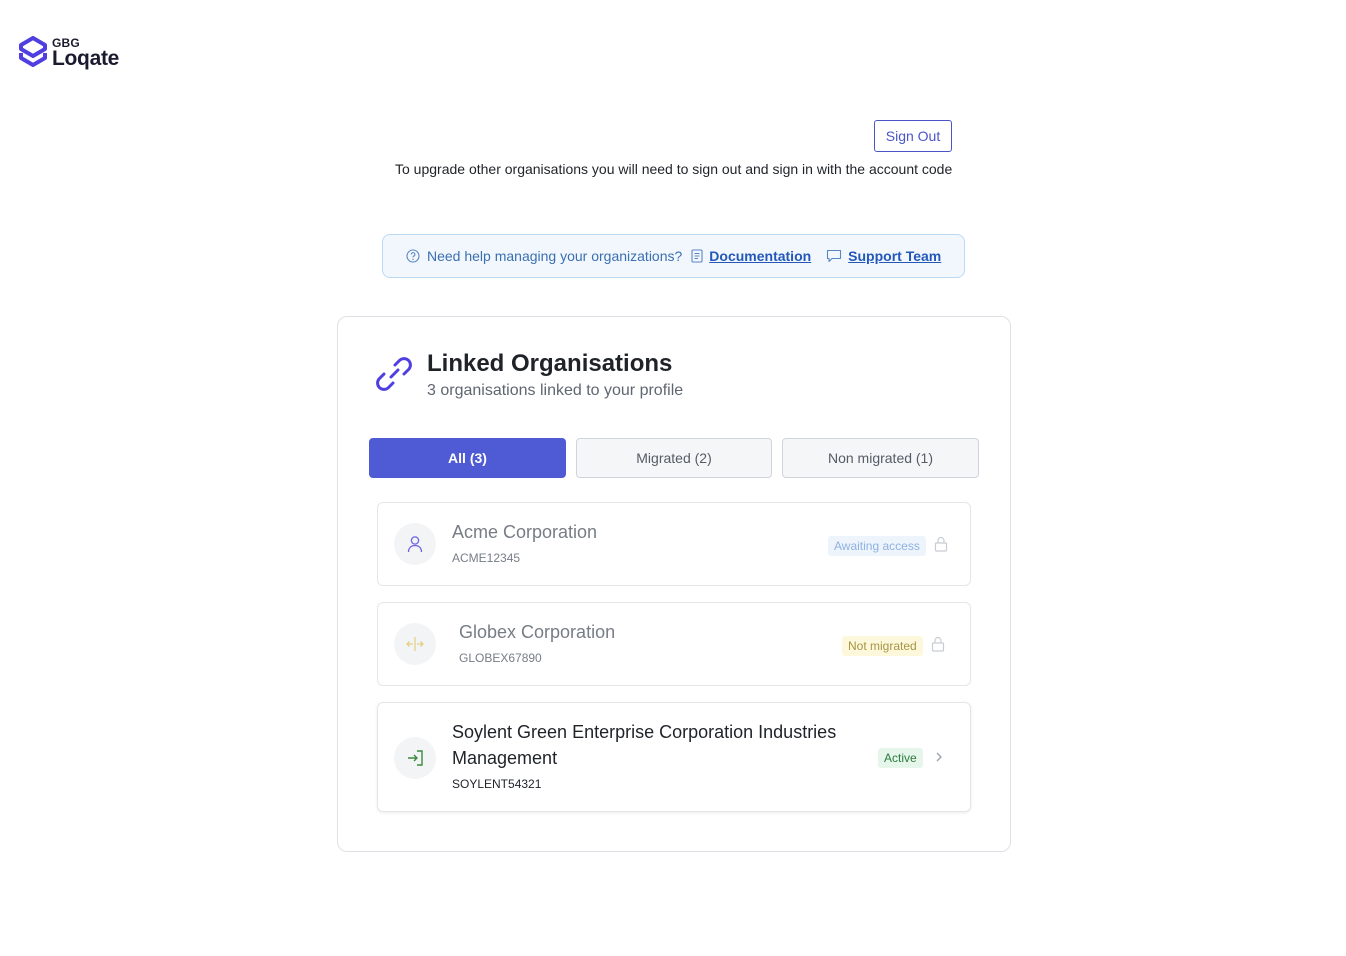 The height and width of the screenshot is (956, 1346). I want to click on split-arrows-icon, so click(415, 644).